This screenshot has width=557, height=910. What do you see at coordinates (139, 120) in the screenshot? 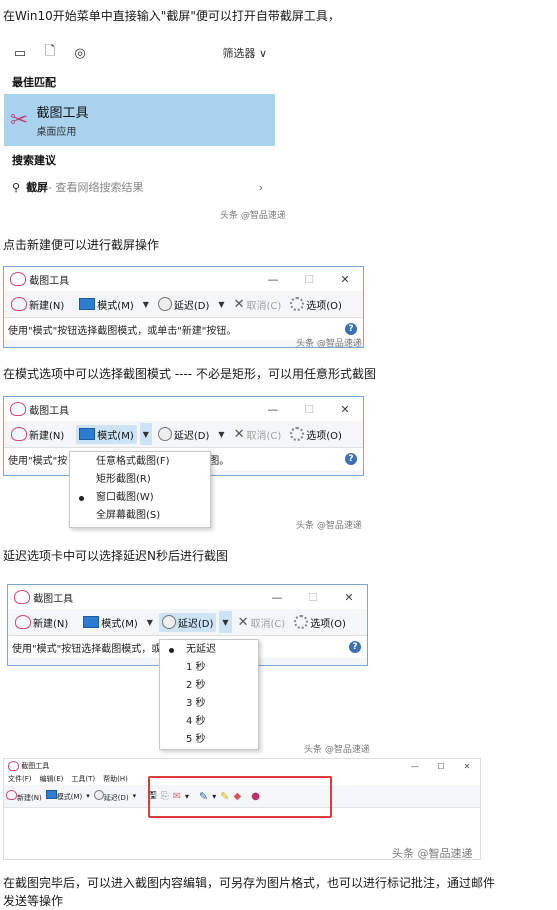
I see `best-match-item: ✂ 截图工具 桌面应用` at bounding box center [139, 120].